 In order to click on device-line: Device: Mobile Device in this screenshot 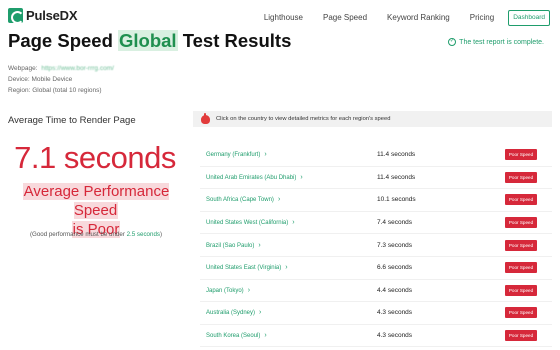, I will do `click(40, 79)`.